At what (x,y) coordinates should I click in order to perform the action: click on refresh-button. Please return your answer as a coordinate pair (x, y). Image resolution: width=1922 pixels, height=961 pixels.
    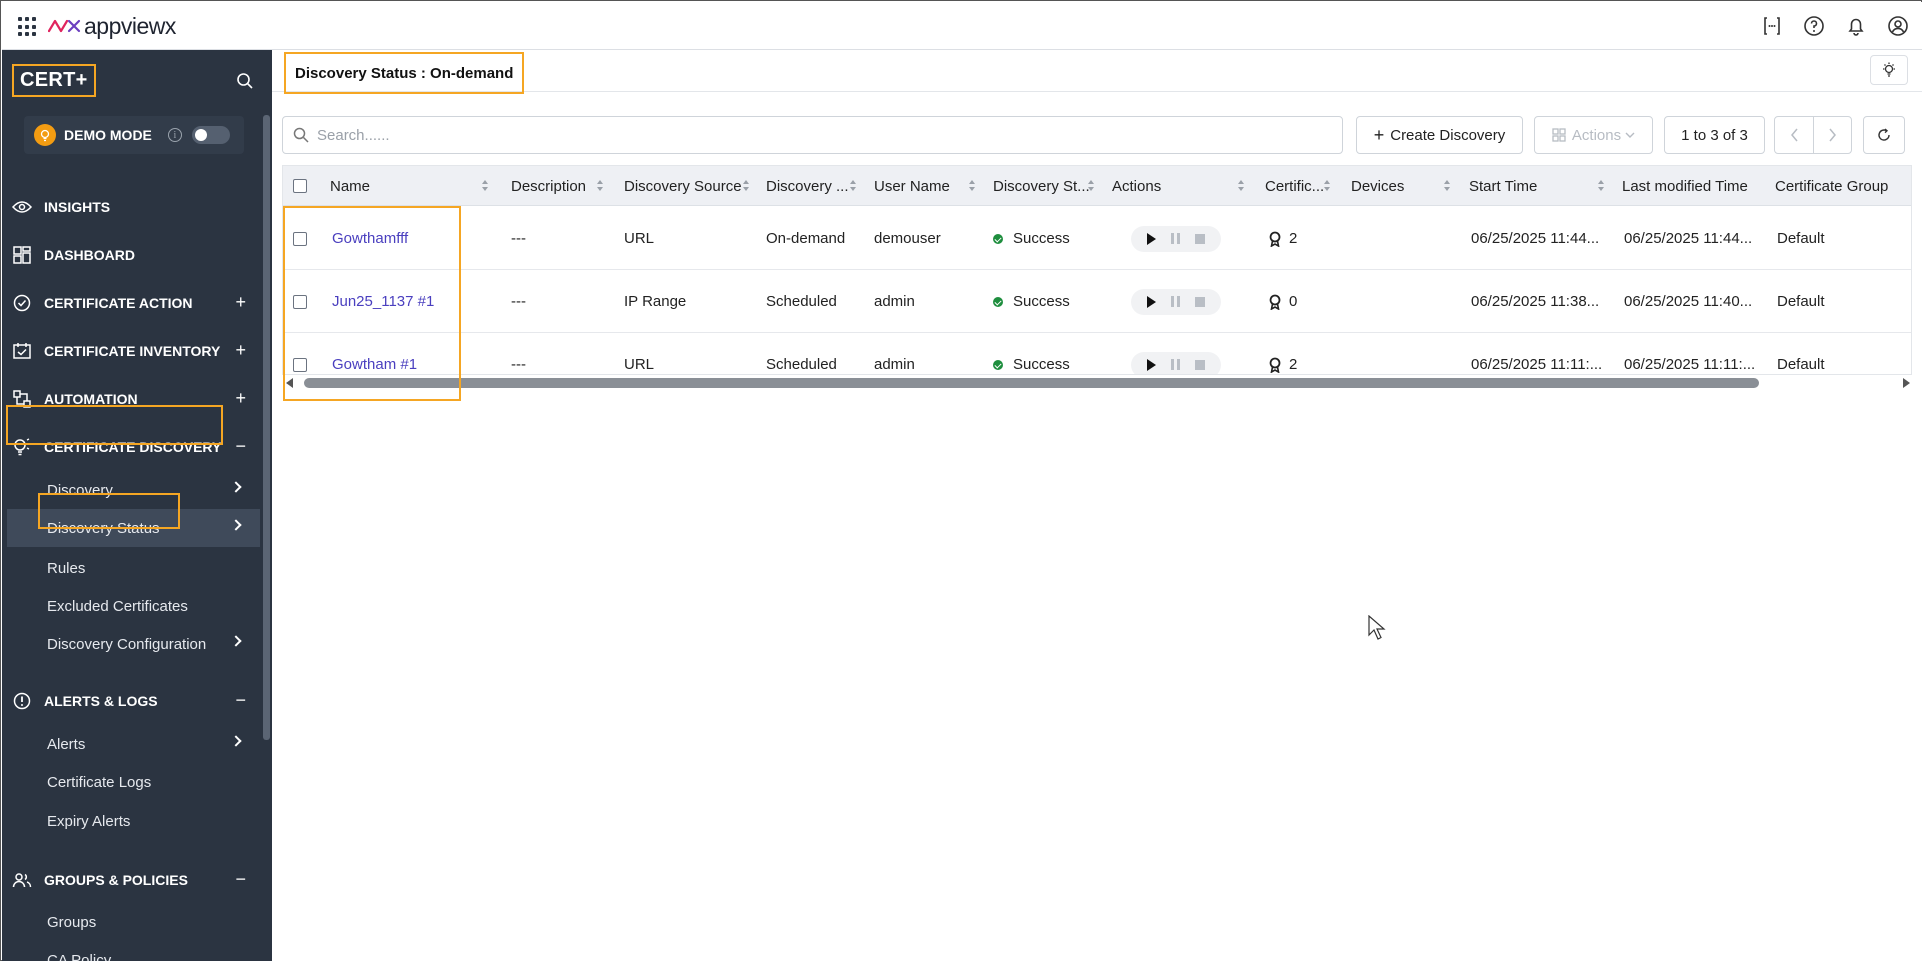
    Looking at the image, I should click on (1884, 135).